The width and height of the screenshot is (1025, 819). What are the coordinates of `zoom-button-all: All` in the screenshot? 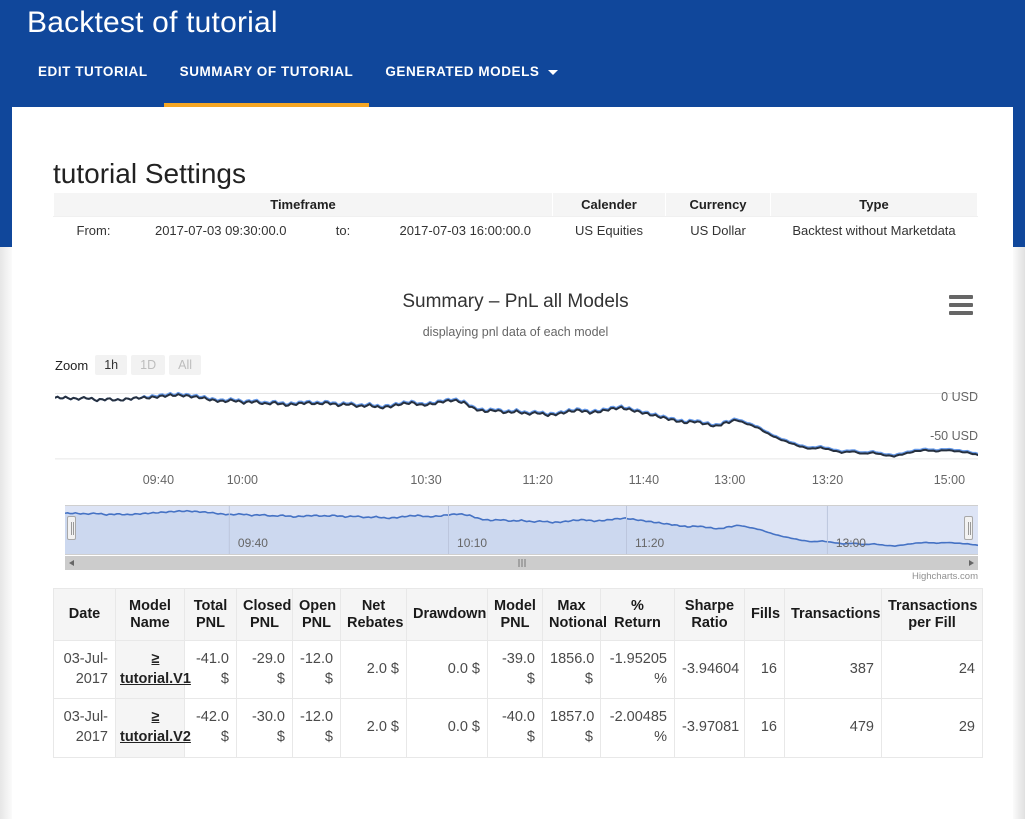 It's located at (185, 365).